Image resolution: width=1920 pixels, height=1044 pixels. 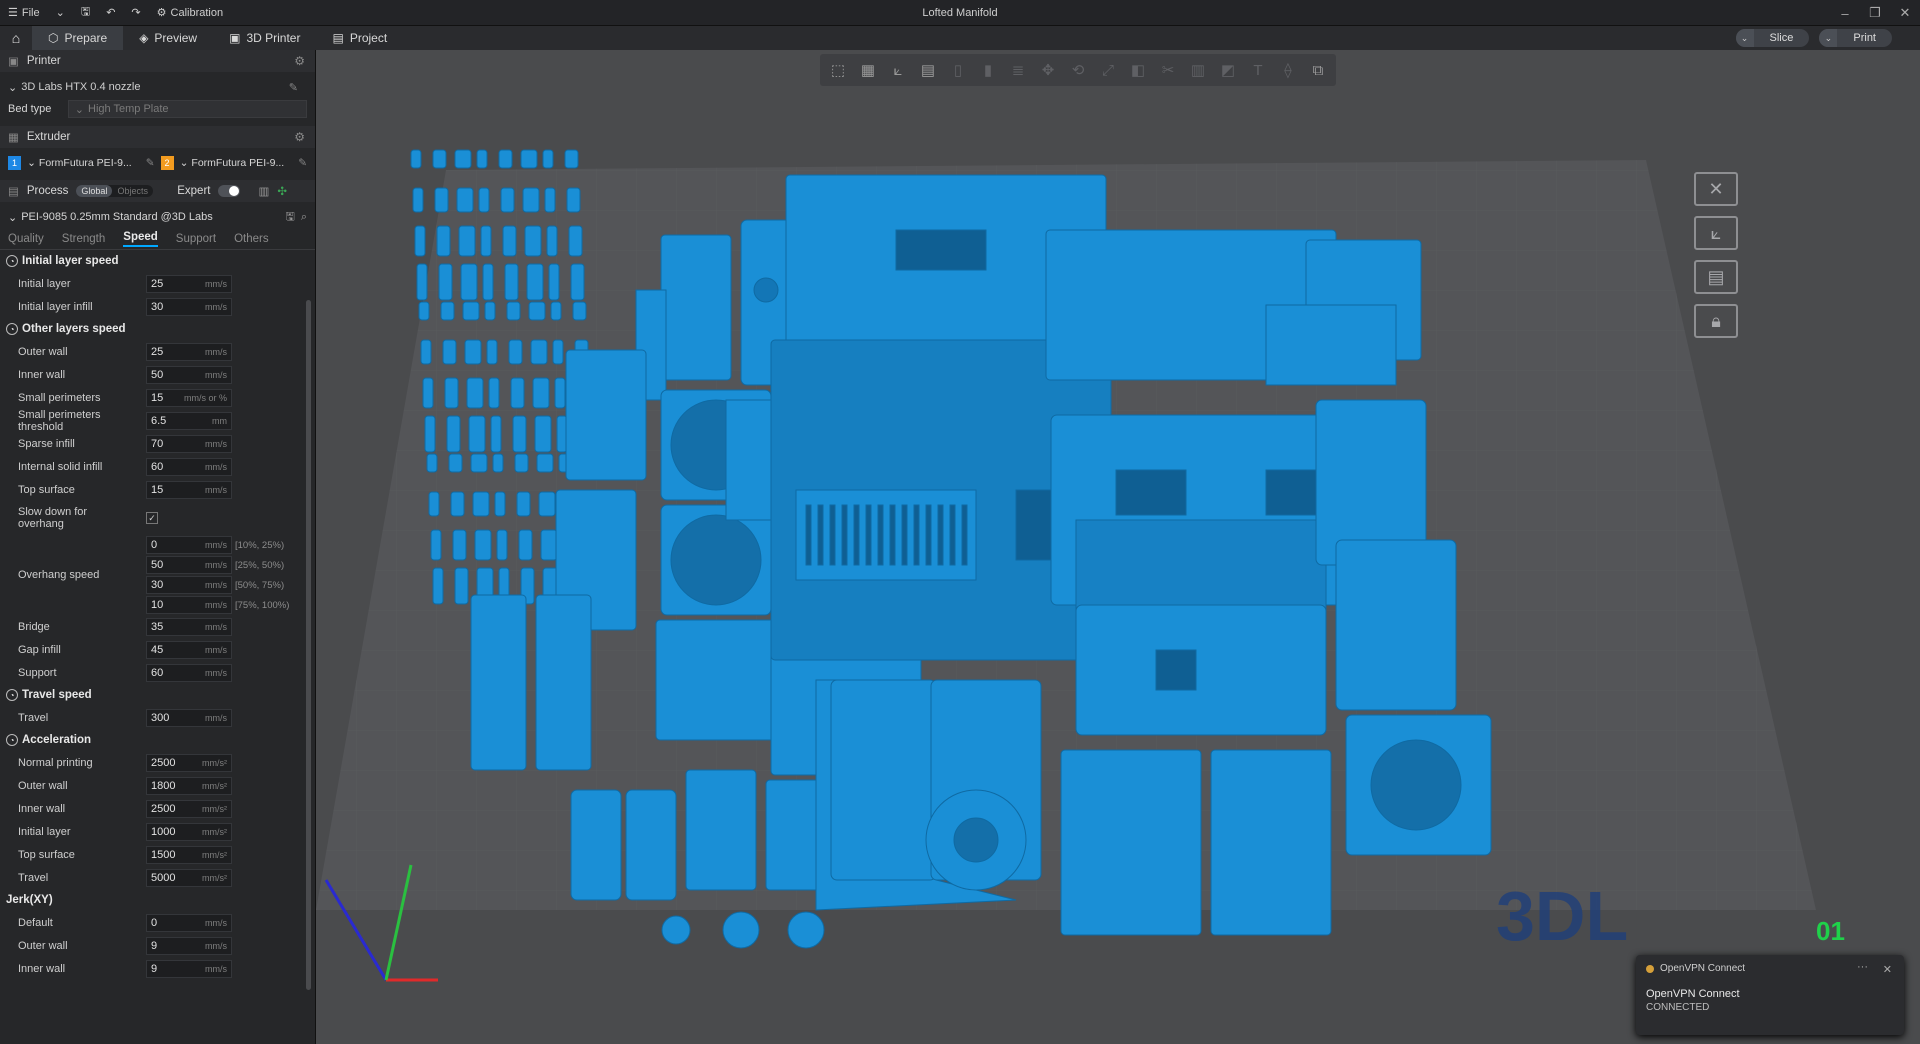 I want to click on printer-preset-select: ⌄ 3D Labs HTX 0.4 nozzle ✎, so click(x=153, y=87).